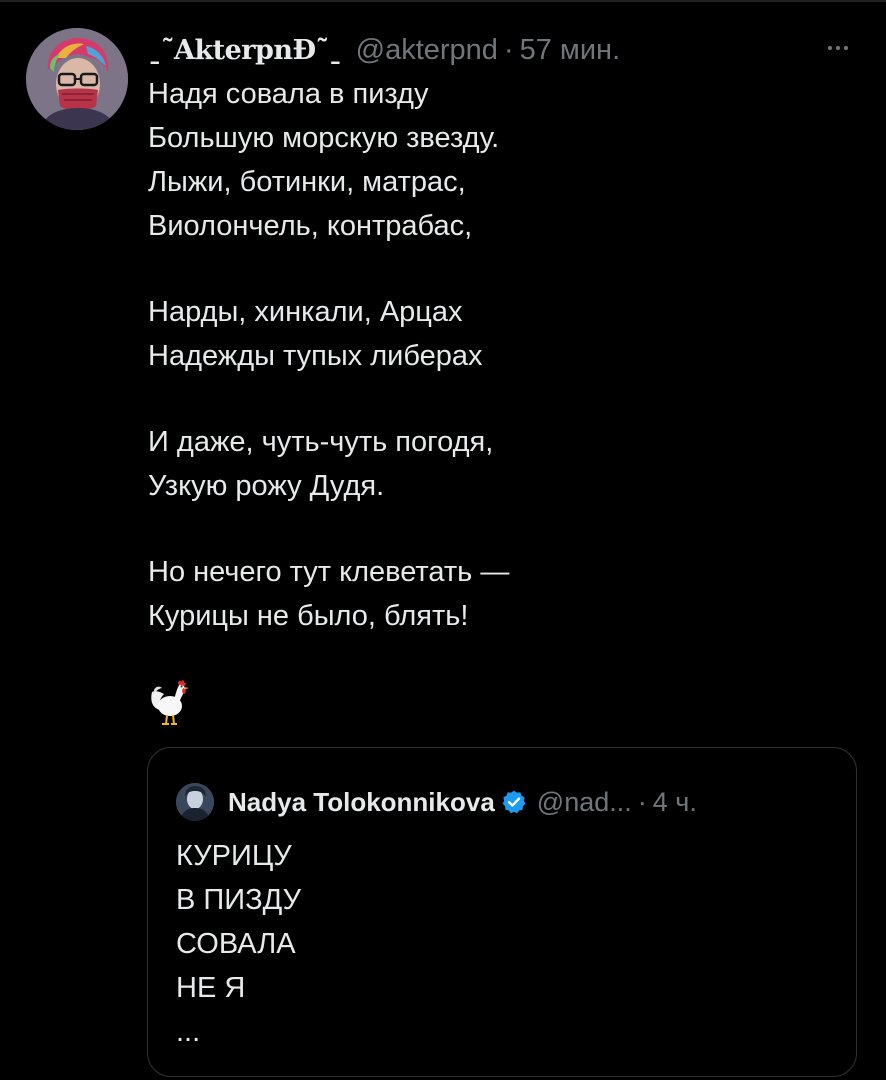 This screenshot has width=886, height=1080. I want to click on author-handle: @akterpnd, so click(427, 50).